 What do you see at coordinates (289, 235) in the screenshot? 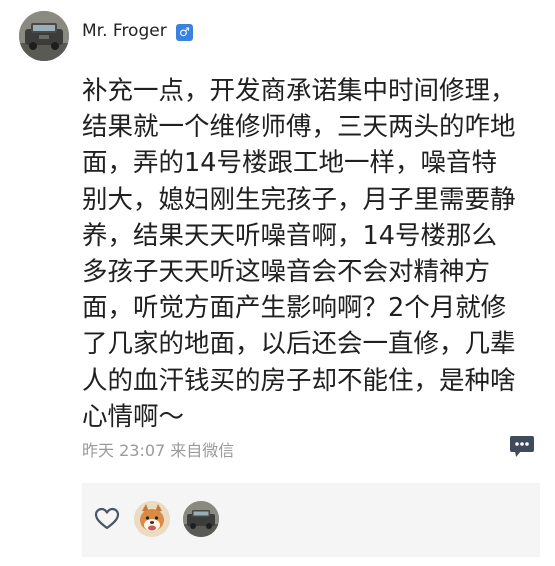
I see `post-text-line: 养，结果天天听噪音啊，14号楼那么` at bounding box center [289, 235].